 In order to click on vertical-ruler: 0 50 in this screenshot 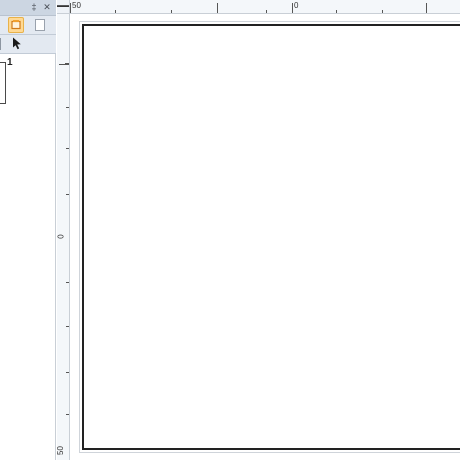, I will do `click(62, 237)`.